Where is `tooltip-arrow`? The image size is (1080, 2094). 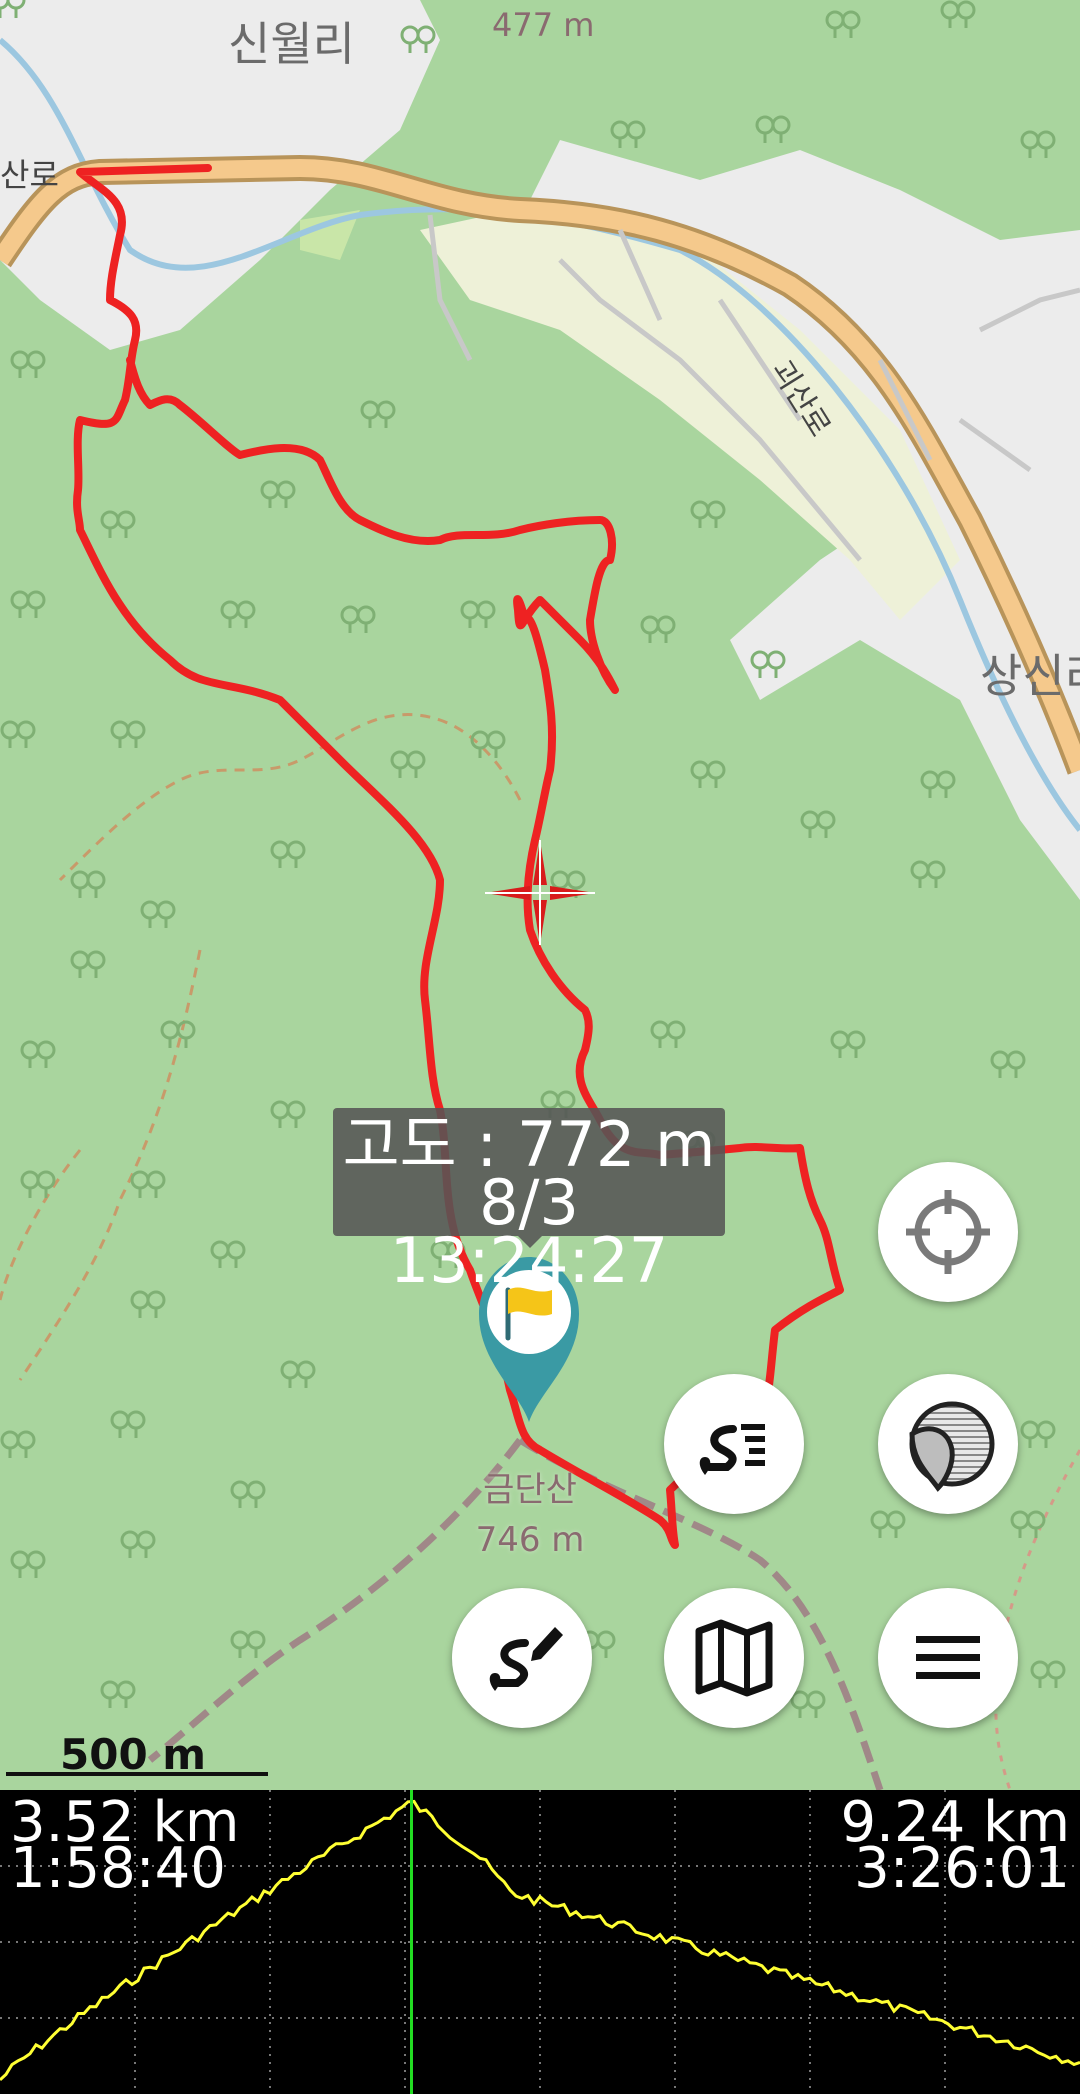 tooltip-arrow is located at coordinates (530, 1242).